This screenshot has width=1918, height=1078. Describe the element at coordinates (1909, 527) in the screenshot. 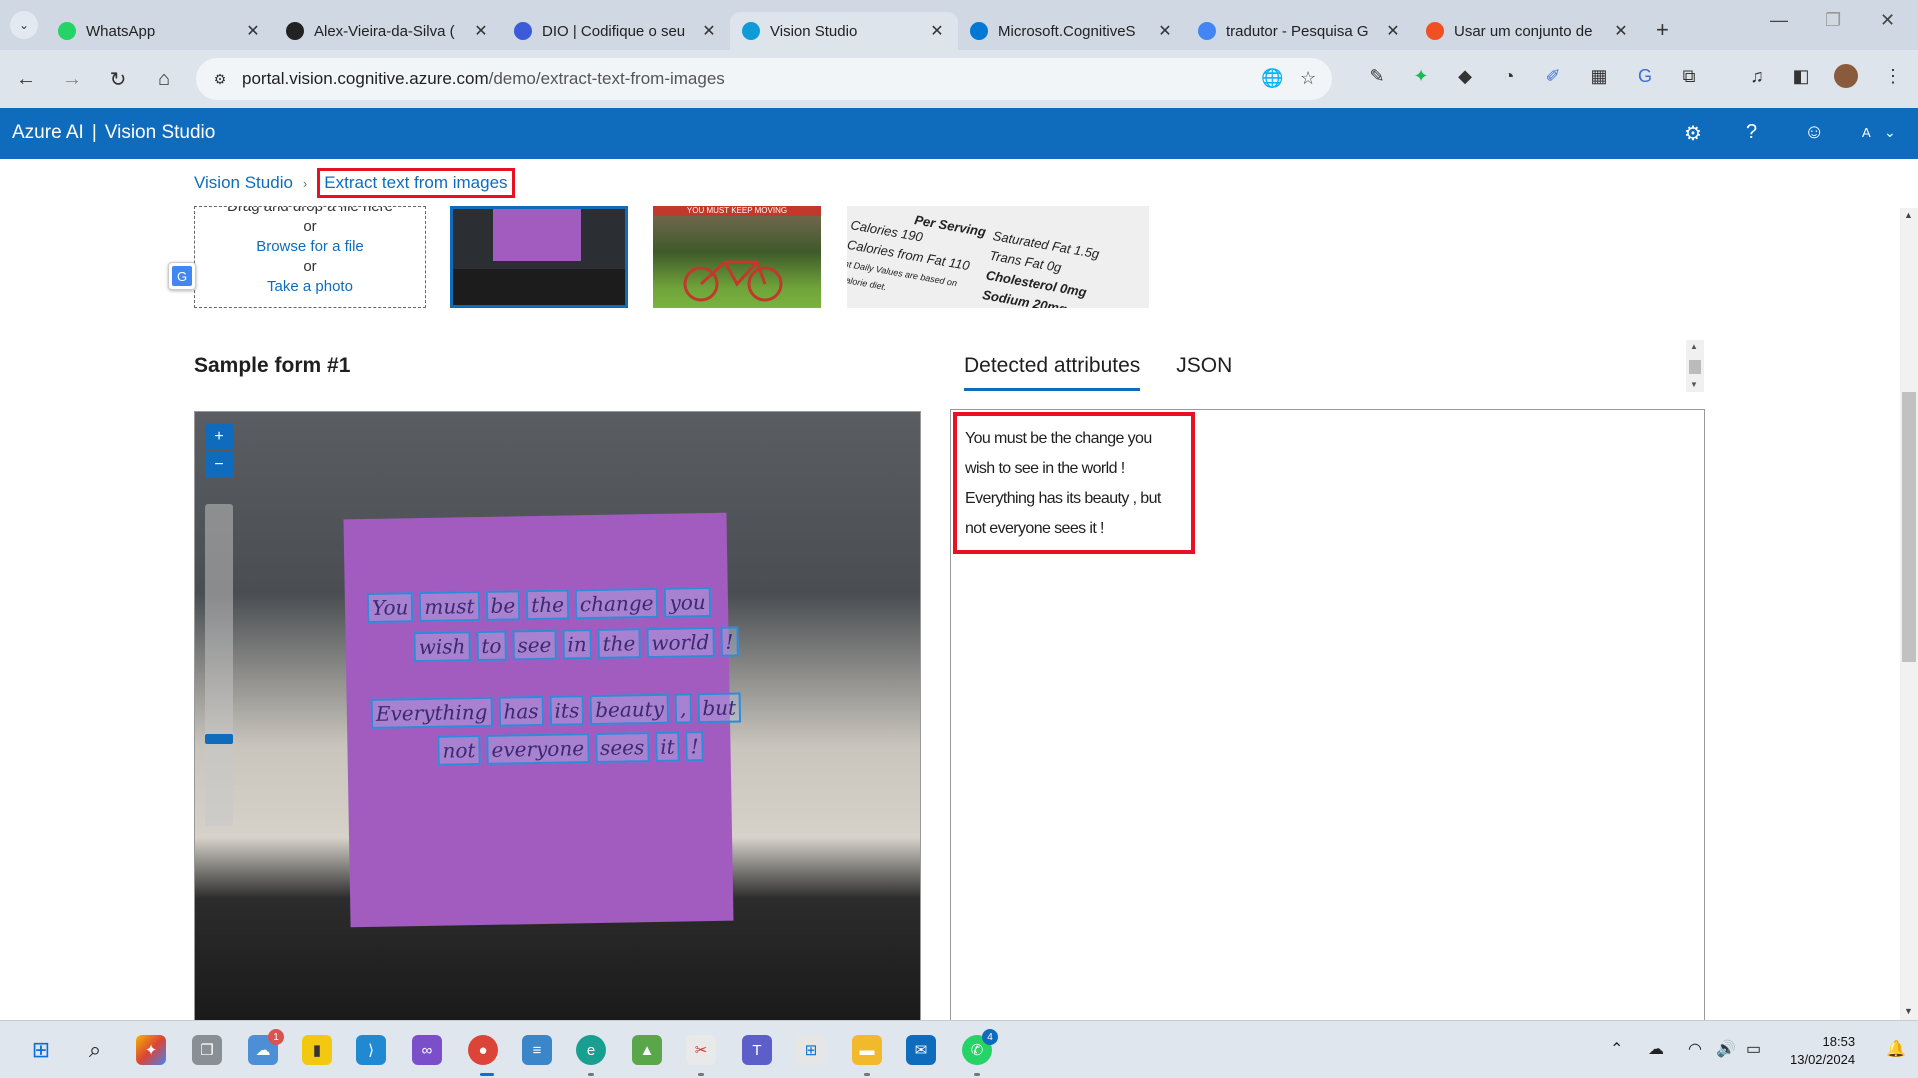

I see `page-scroll-thumb` at that location.